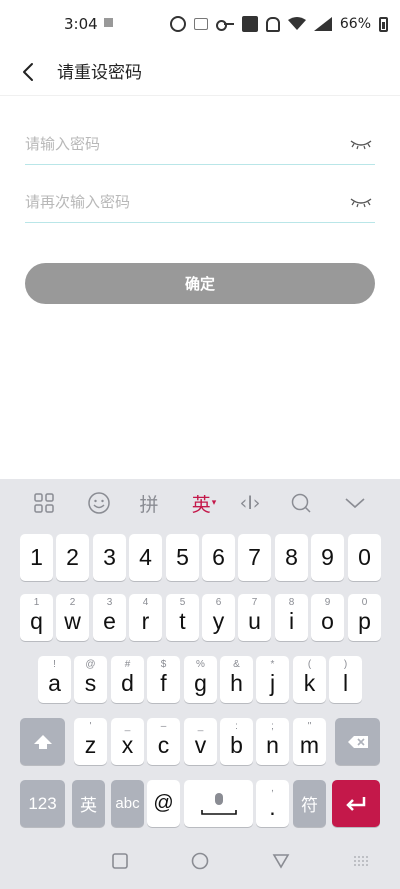  I want to click on key-9: 9, so click(327, 557).